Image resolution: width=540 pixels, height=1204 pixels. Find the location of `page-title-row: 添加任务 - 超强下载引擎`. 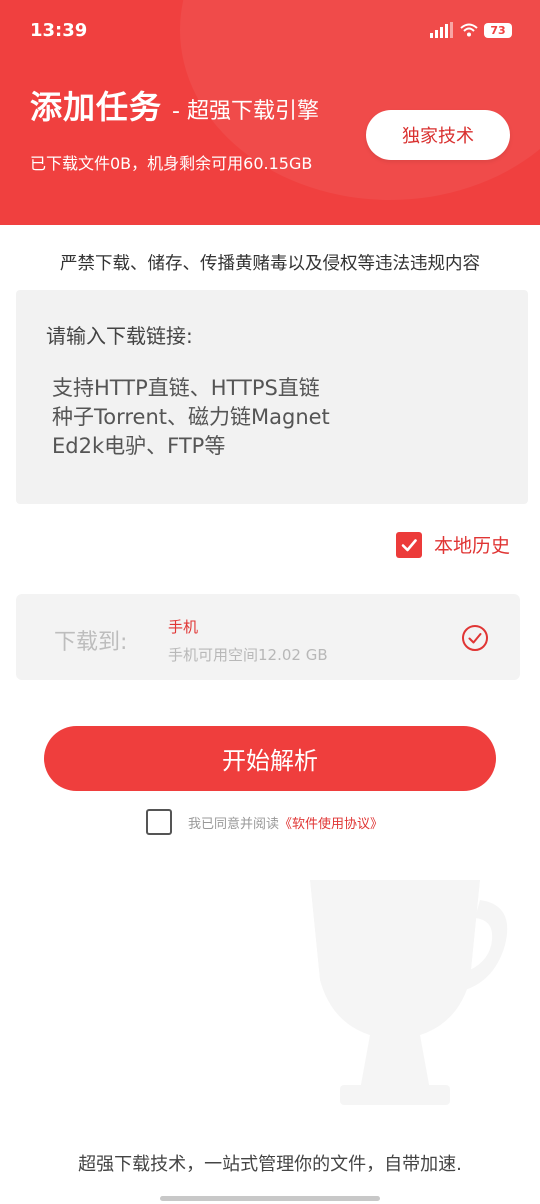

page-title-row: 添加任务 - 超强下载引擎 is located at coordinates (174, 105).